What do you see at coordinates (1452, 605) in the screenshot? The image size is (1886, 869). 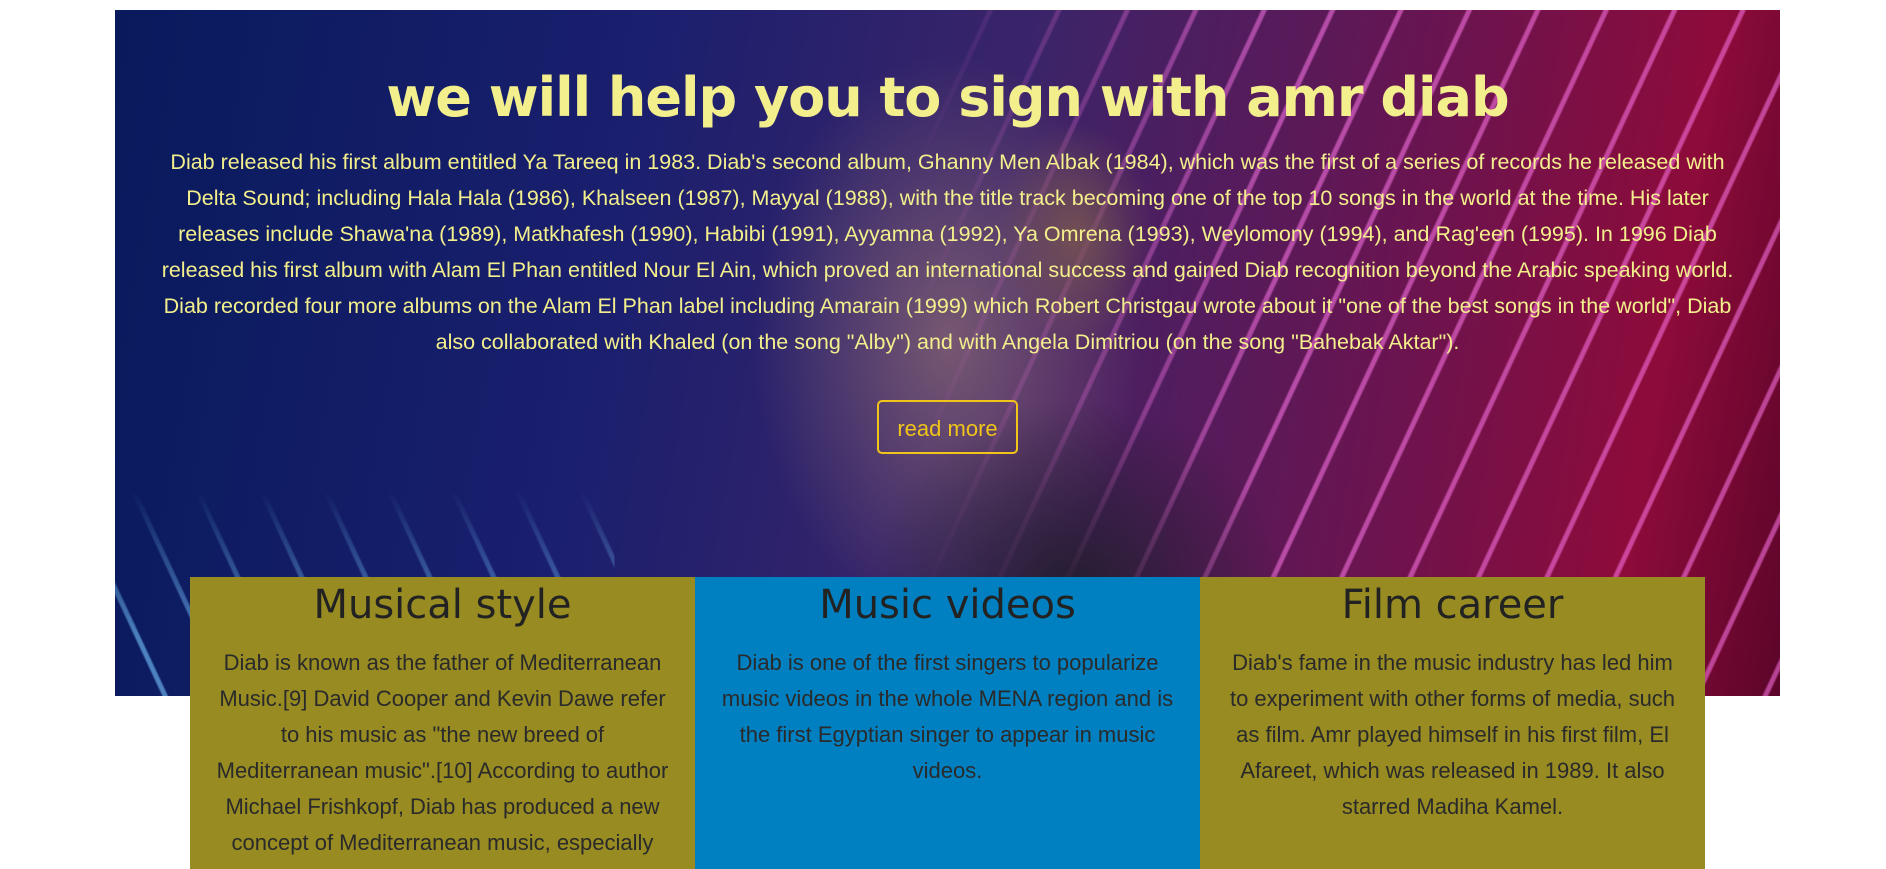 I see `card-title: Film career` at bounding box center [1452, 605].